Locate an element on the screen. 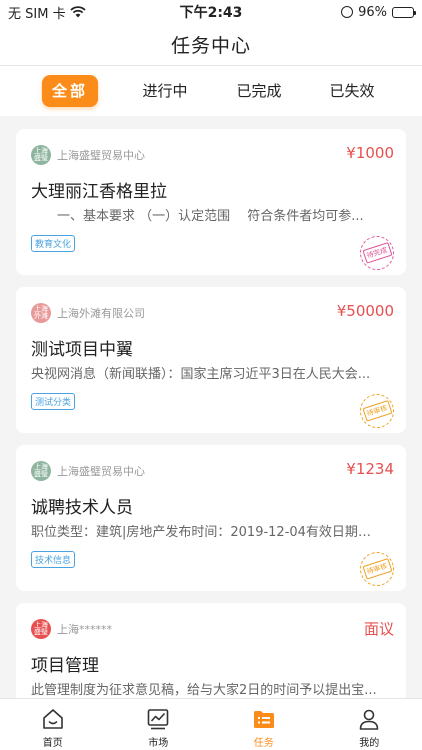 This screenshot has height=750, width=422. company-name: 上海外滩有限公司 is located at coordinates (101, 313).